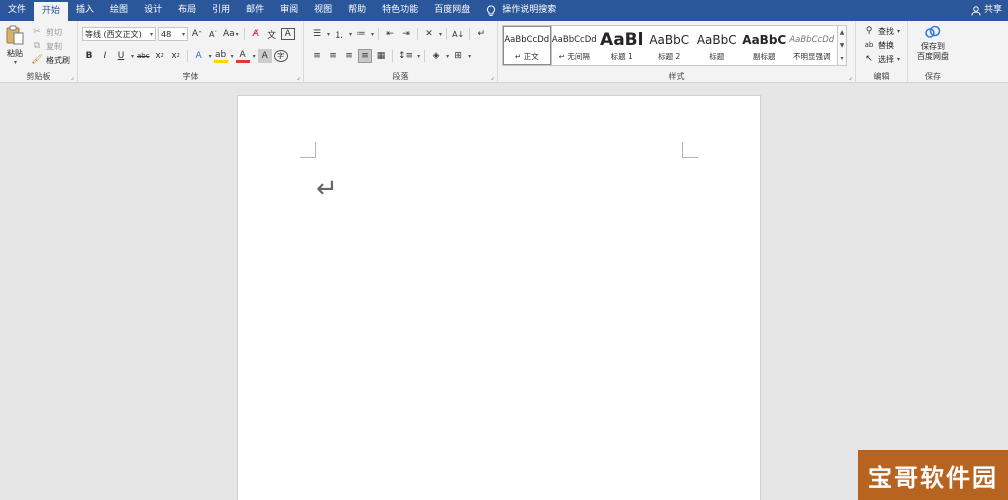 Image resolution: width=1008 pixels, height=500 pixels. Describe the element at coordinates (841, 58) in the screenshot. I see `more-styles-icon: ▾` at that location.